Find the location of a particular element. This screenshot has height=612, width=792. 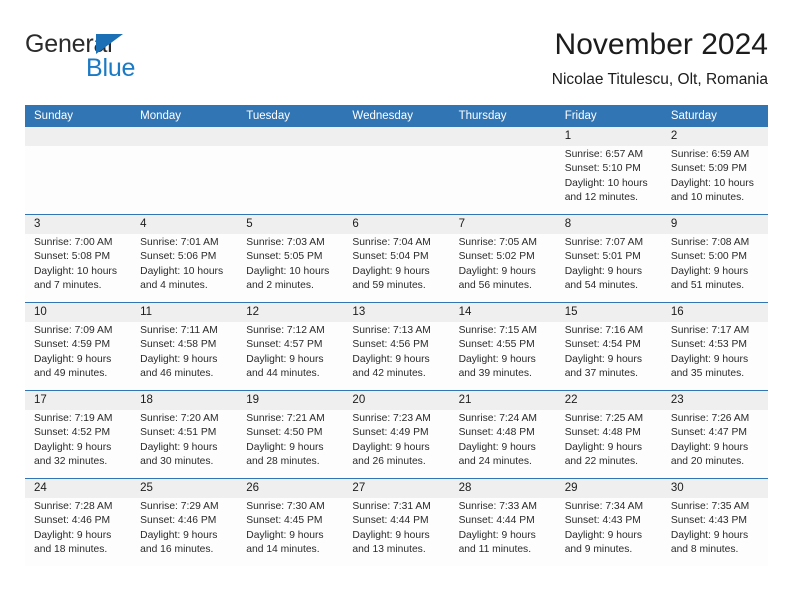

day-number: 23 is located at coordinates (715, 400).